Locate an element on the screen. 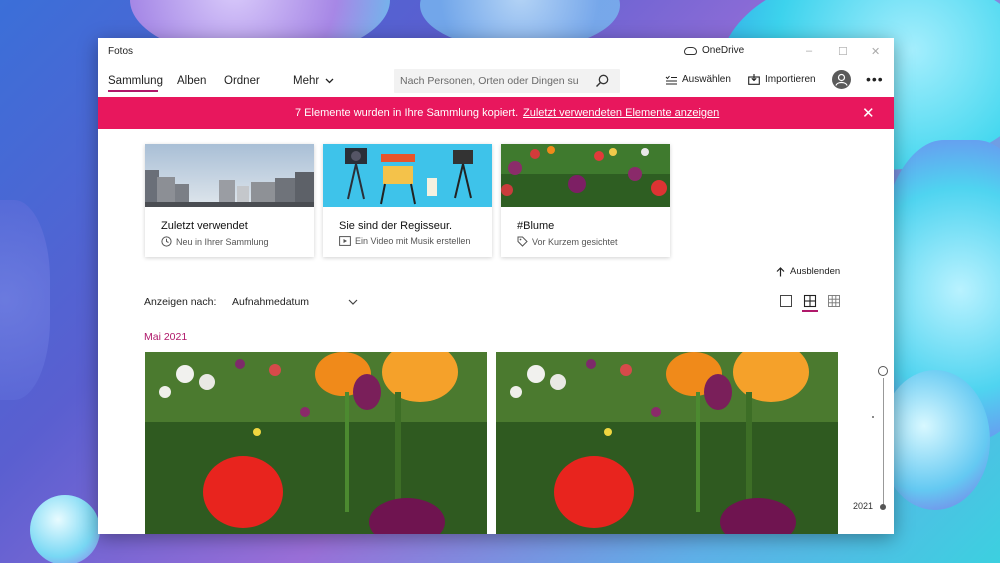 This screenshot has width=1000, height=563. hide-label: Ausblenden is located at coordinates (815, 271).